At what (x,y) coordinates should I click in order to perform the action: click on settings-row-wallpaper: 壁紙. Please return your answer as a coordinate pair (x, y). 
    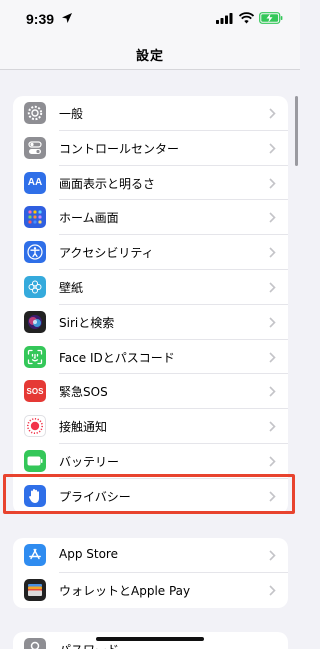
    Looking at the image, I should click on (150, 287).